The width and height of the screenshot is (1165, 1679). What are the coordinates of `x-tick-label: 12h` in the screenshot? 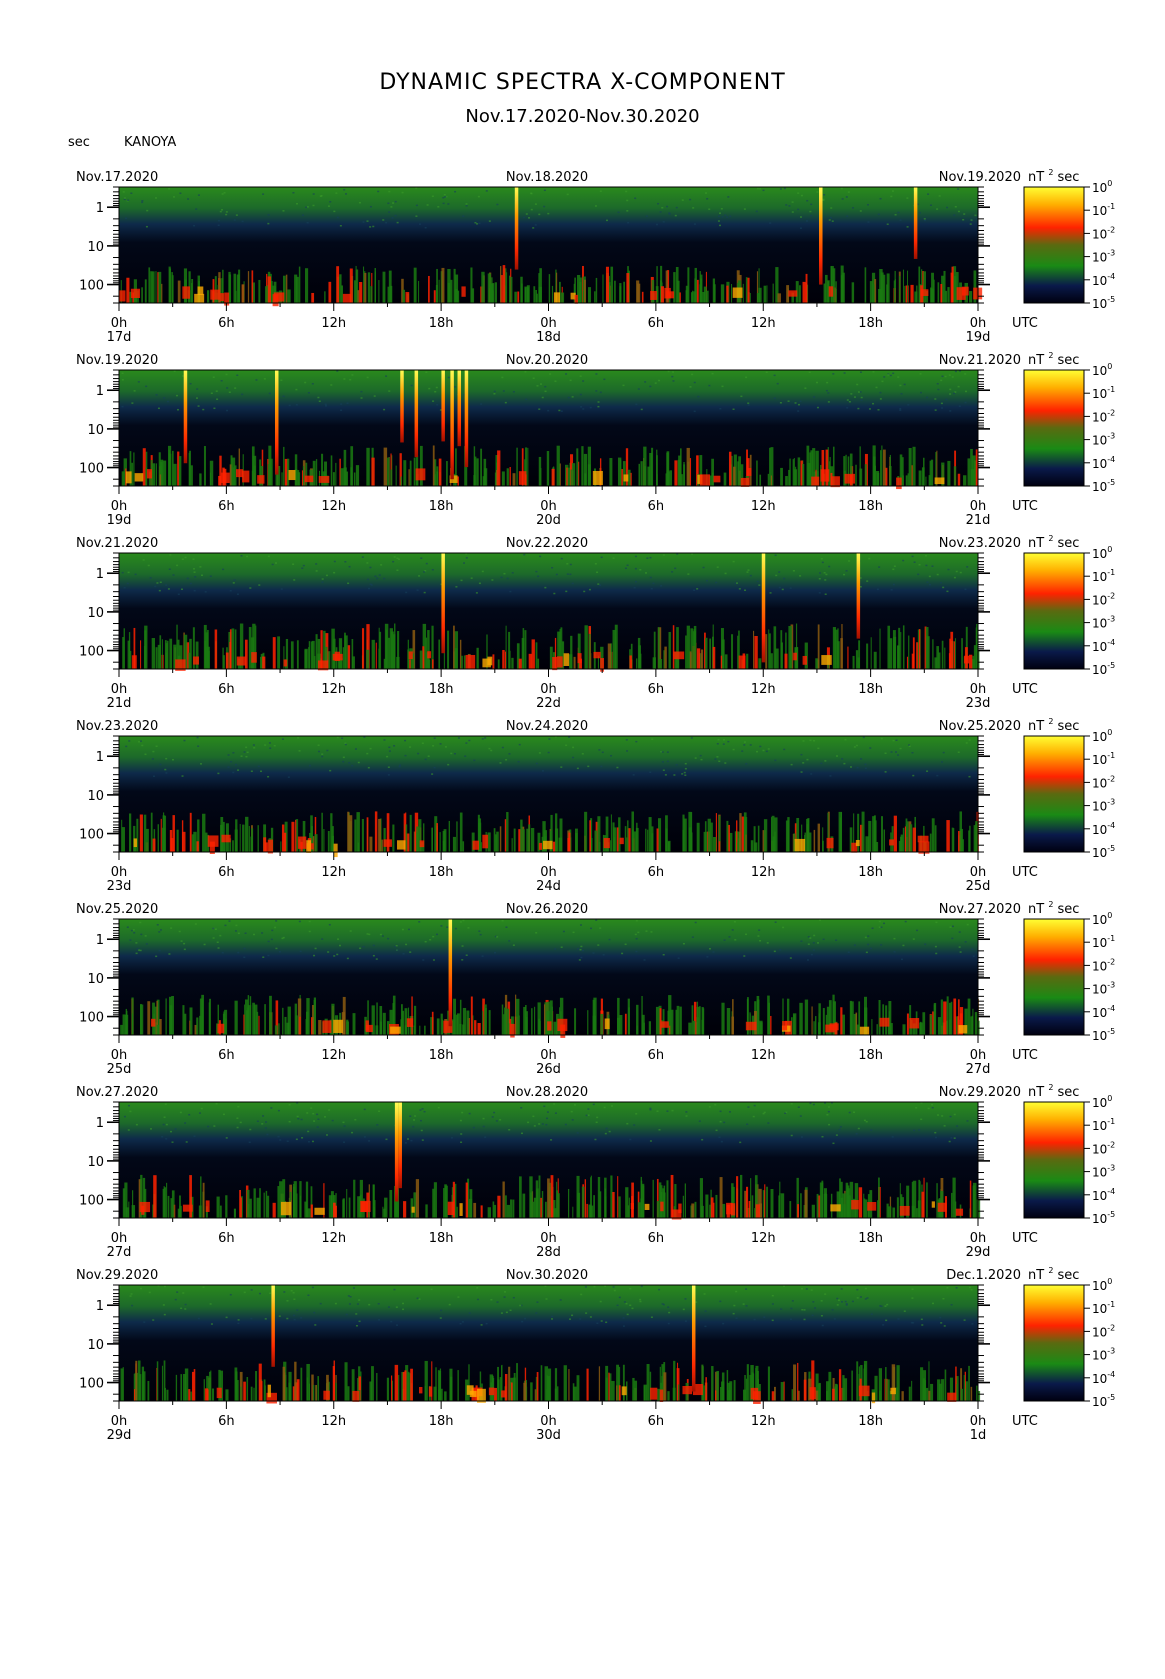 It's located at (333, 1238).